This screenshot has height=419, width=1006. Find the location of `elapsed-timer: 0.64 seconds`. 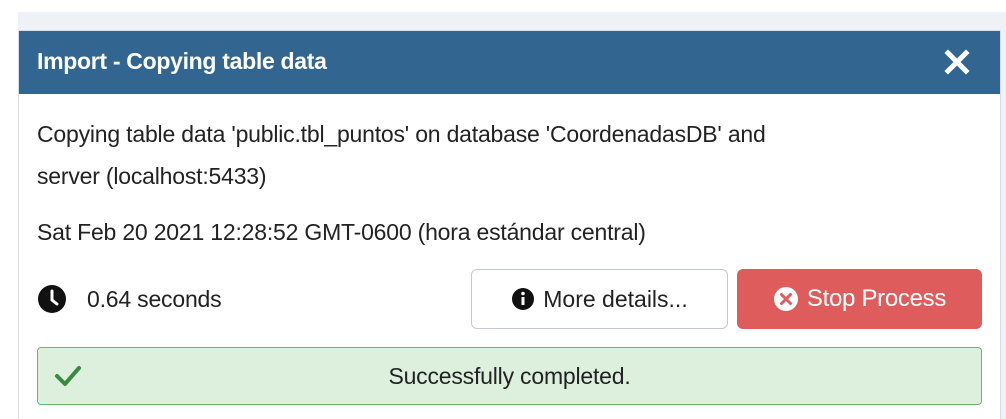

elapsed-timer: 0.64 seconds is located at coordinates (129, 299).